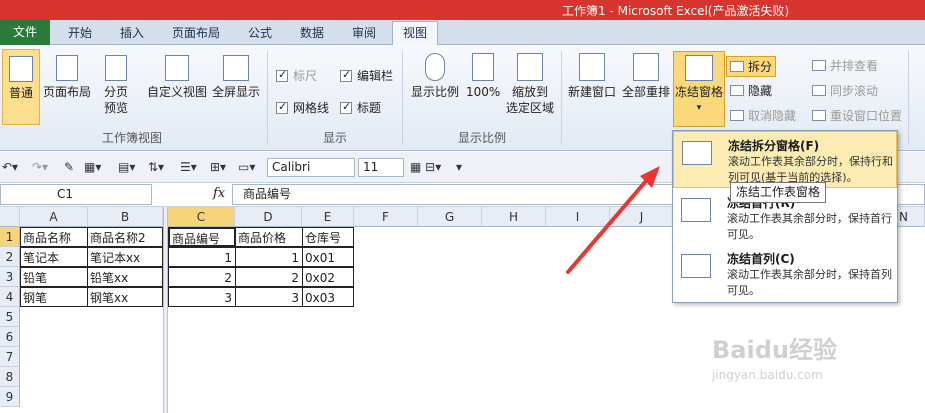  What do you see at coordinates (54, 237) in the screenshot?
I see `table-cell: 商品名称` at bounding box center [54, 237].